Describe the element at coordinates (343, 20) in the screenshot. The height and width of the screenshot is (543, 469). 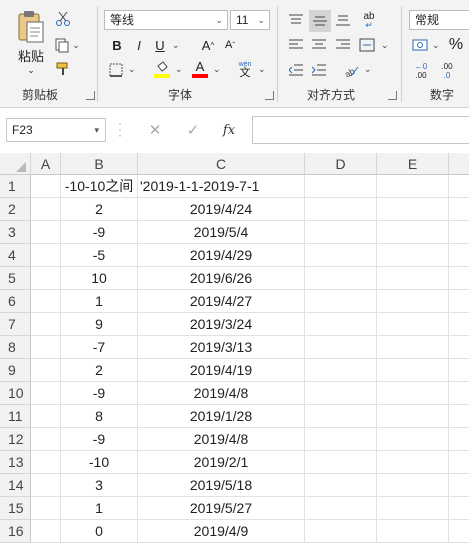
I see `align-bottom-button` at that location.